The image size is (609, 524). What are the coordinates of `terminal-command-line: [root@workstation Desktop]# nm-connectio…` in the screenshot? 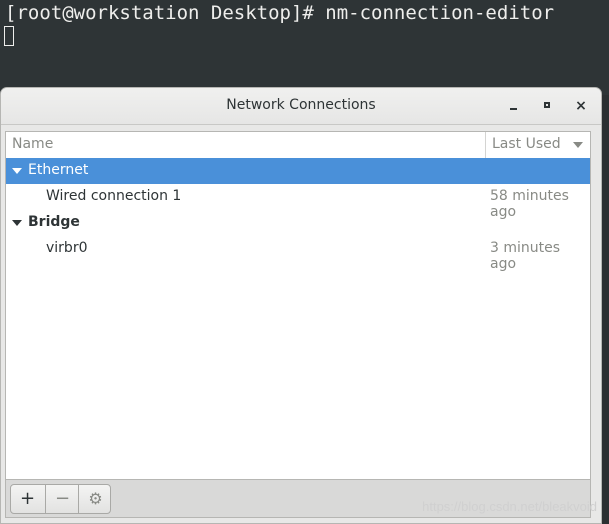 It's located at (280, 13).